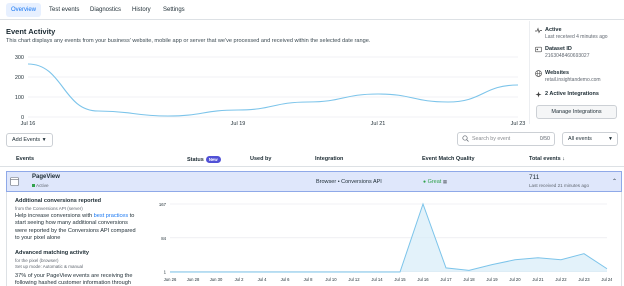  I want to click on event-status: Active, so click(40, 185).